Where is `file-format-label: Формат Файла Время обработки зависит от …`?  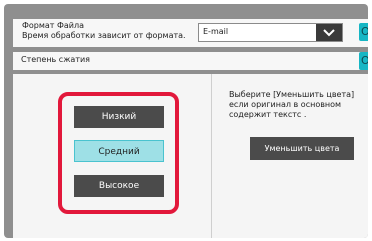 file-format-label: Формат Файла Время обработки зависит от … is located at coordinates (104, 31).